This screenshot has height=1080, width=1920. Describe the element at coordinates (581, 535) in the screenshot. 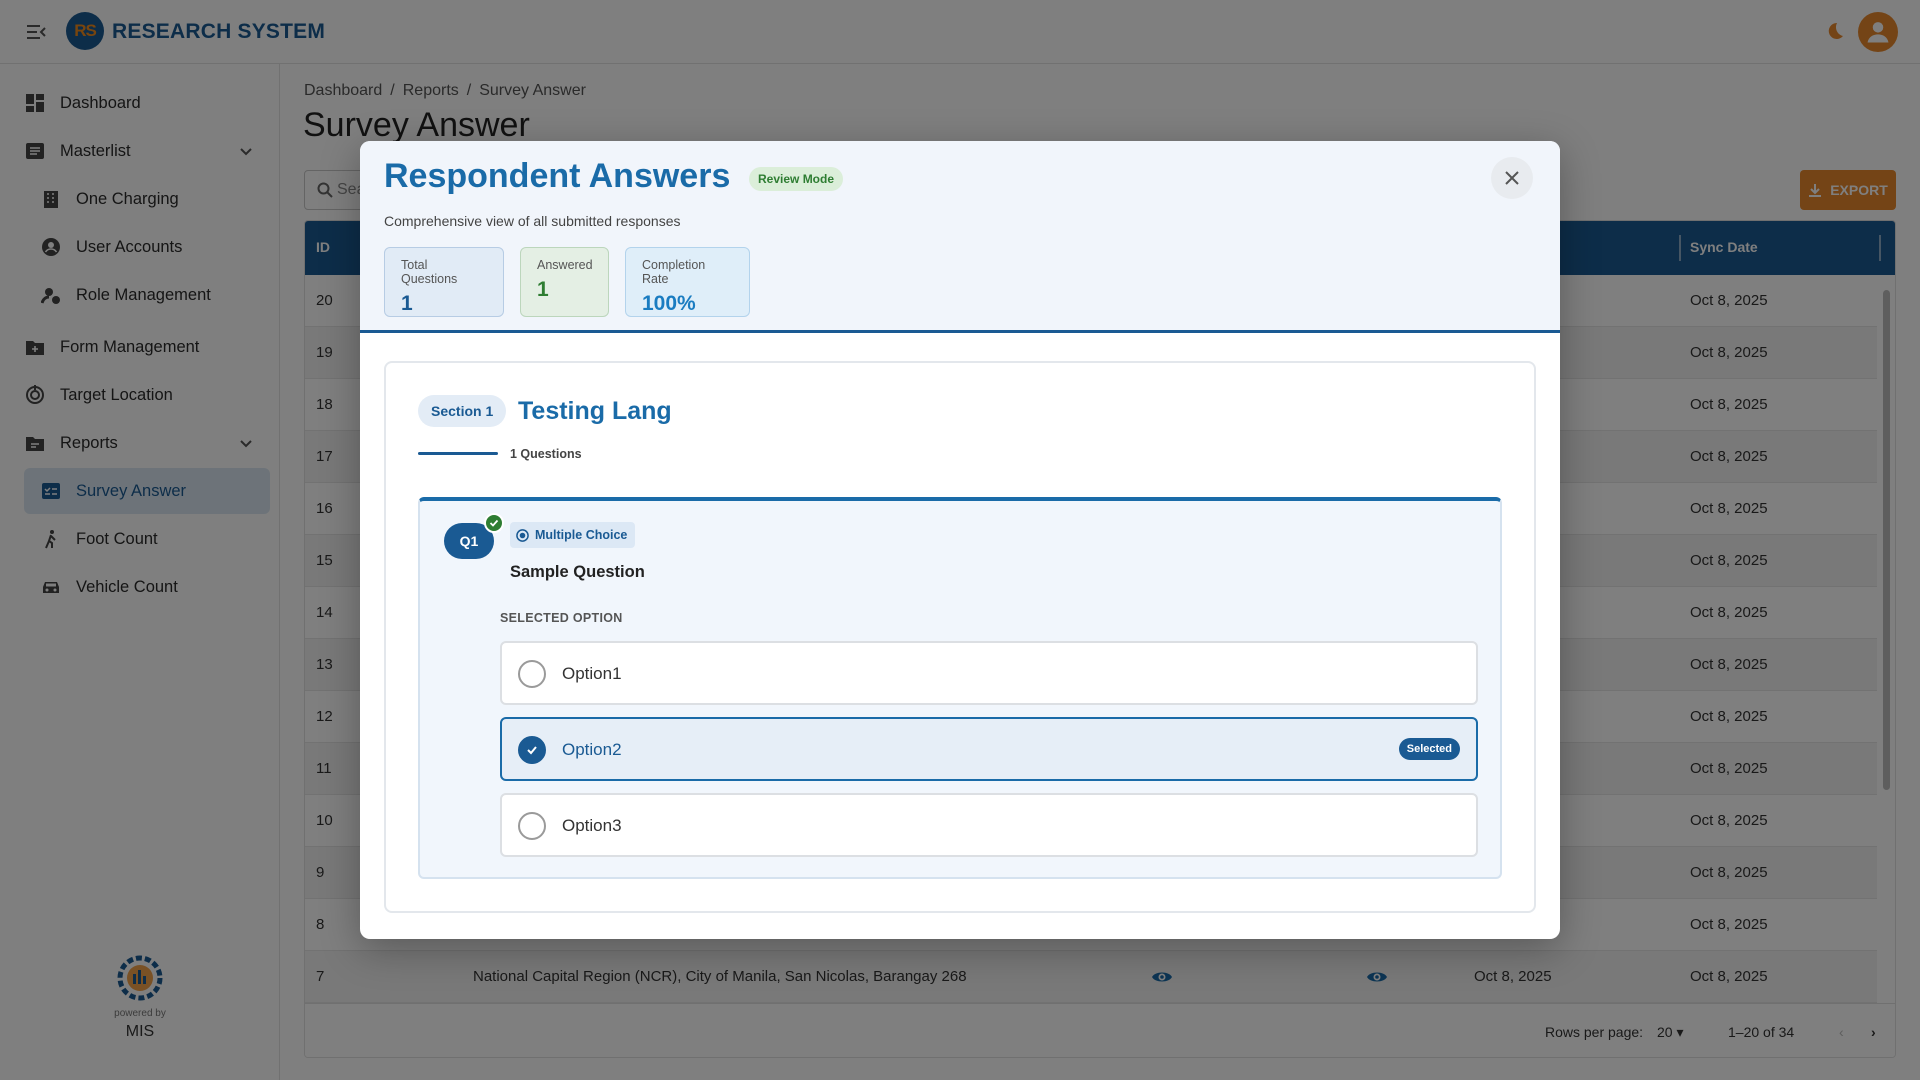

I see `question-type-label: Multiple Choice` at that location.